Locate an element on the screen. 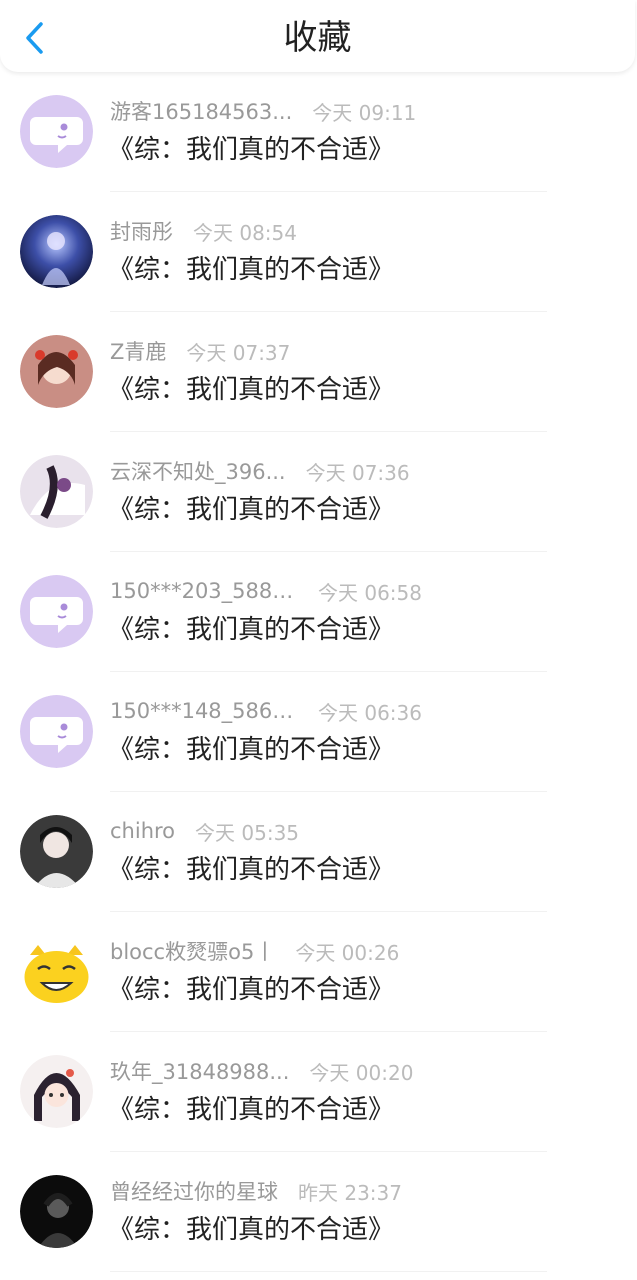 The image size is (637, 1280). username: 曾经经过你的星球 is located at coordinates (194, 1192).